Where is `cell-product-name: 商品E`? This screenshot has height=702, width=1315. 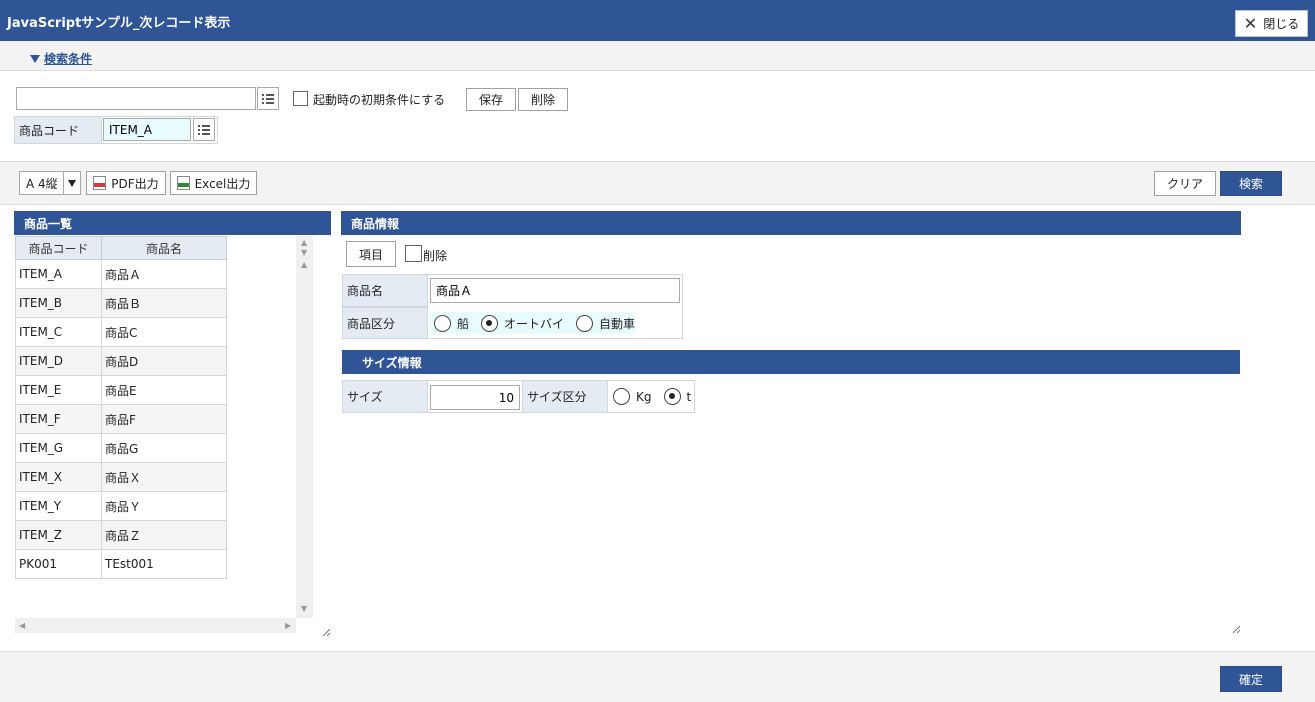 cell-product-name: 商品E is located at coordinates (164, 390).